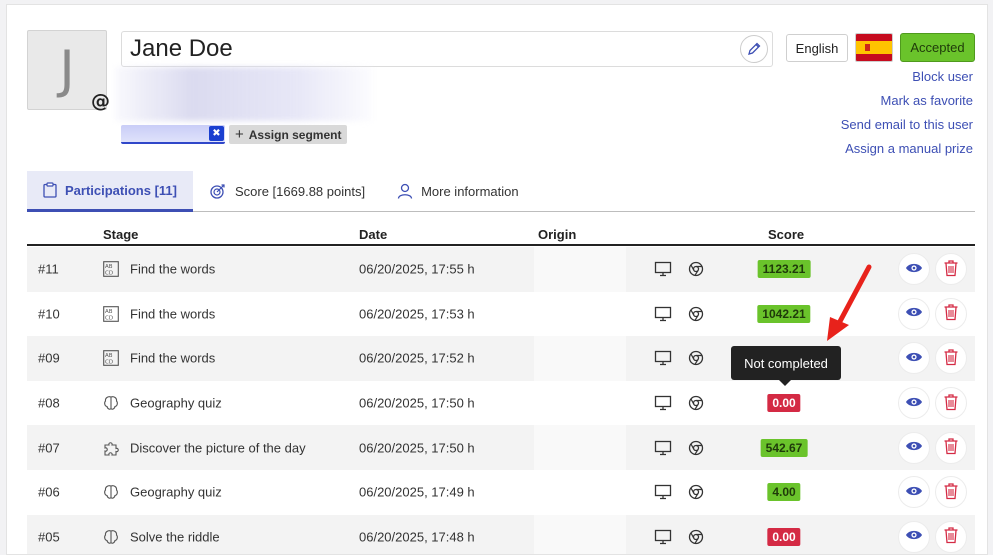 Image resolution: width=993 pixels, height=555 pixels. I want to click on score-badge: 4.00, so click(784, 492).